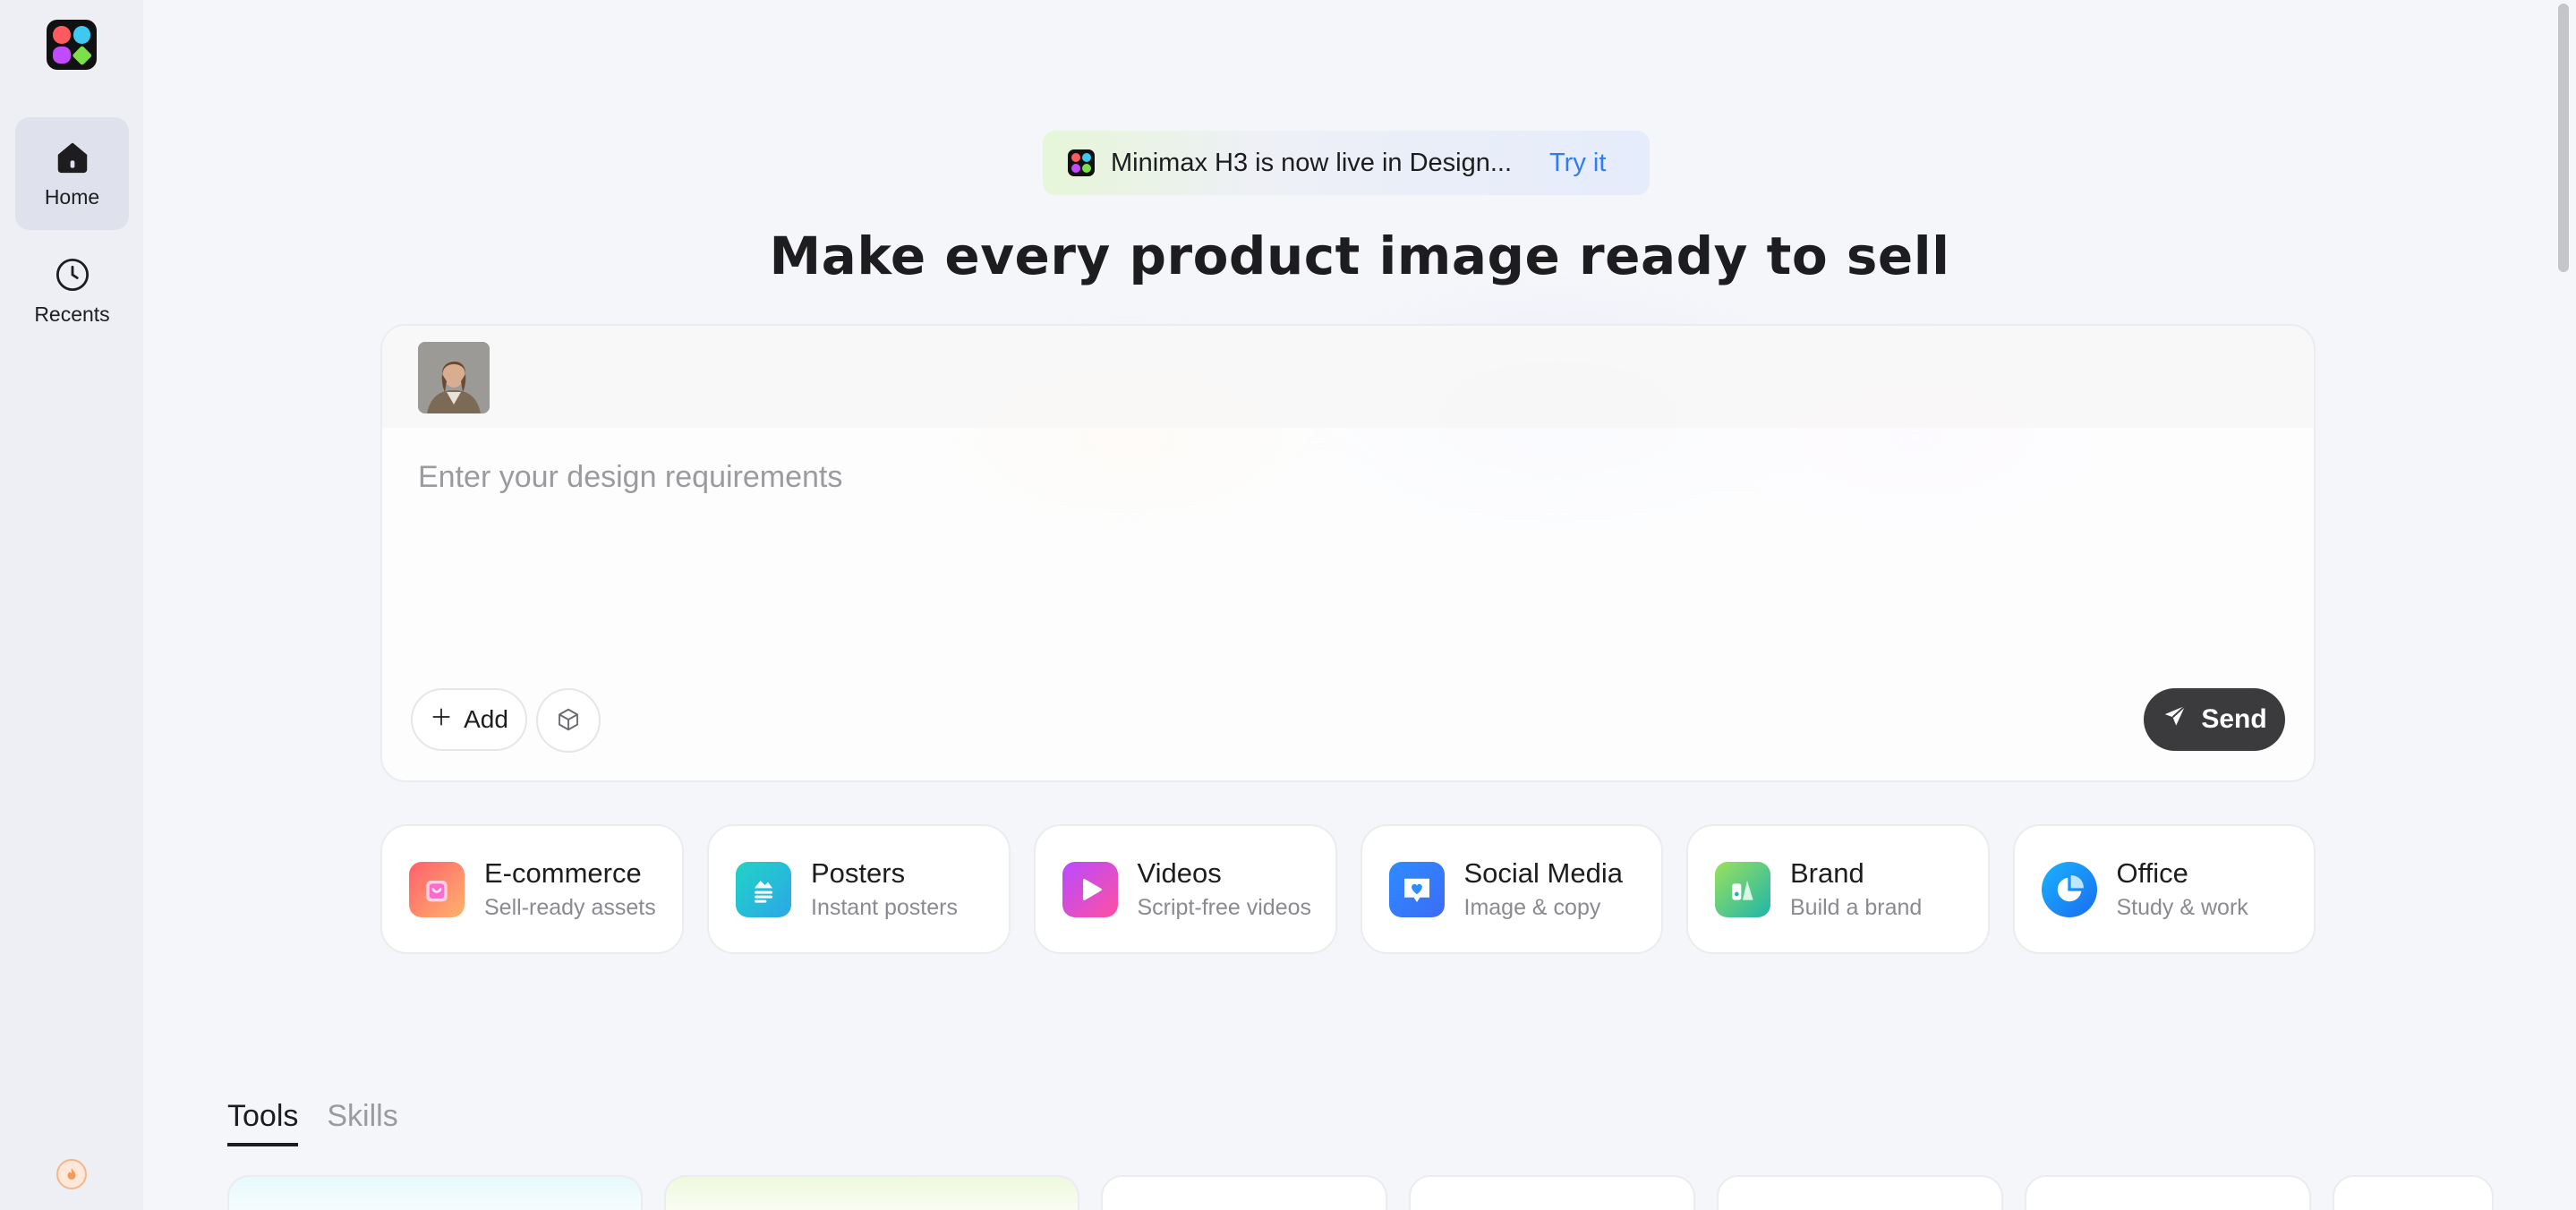 The image size is (2576, 1210). Describe the element at coordinates (1359, 256) in the screenshot. I see `page-title: Make every product image ready to sell` at that location.